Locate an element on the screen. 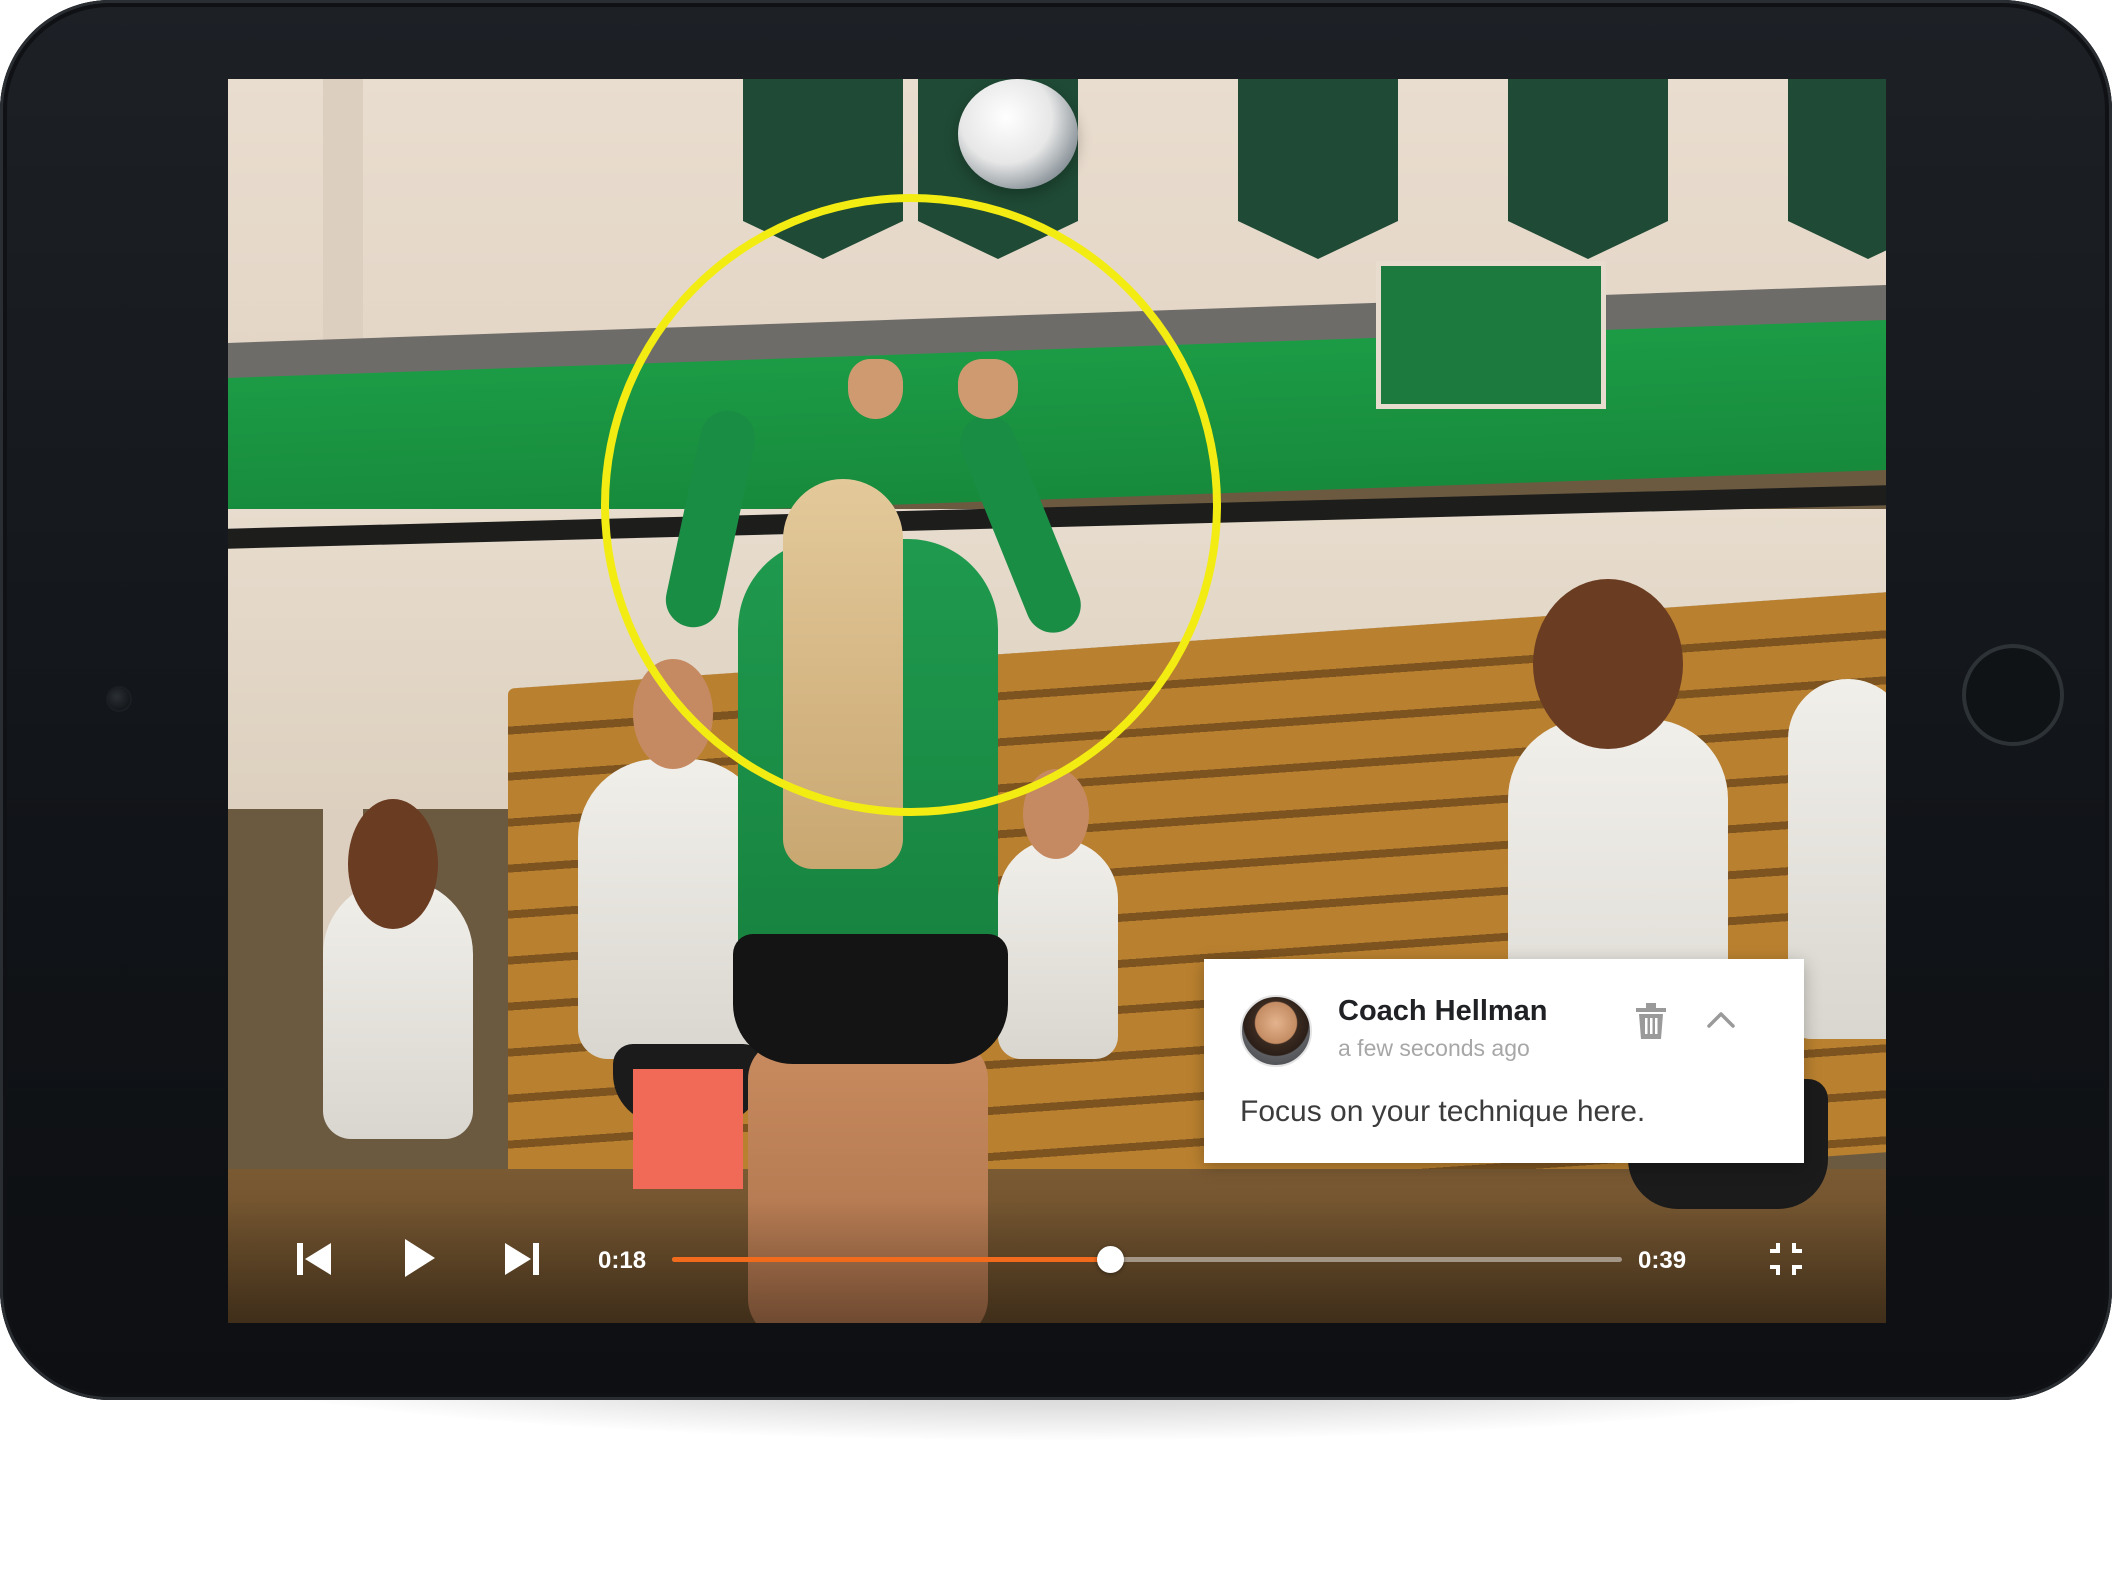 The width and height of the screenshot is (2114, 1584). scene-wall-sign is located at coordinates (1491, 335).